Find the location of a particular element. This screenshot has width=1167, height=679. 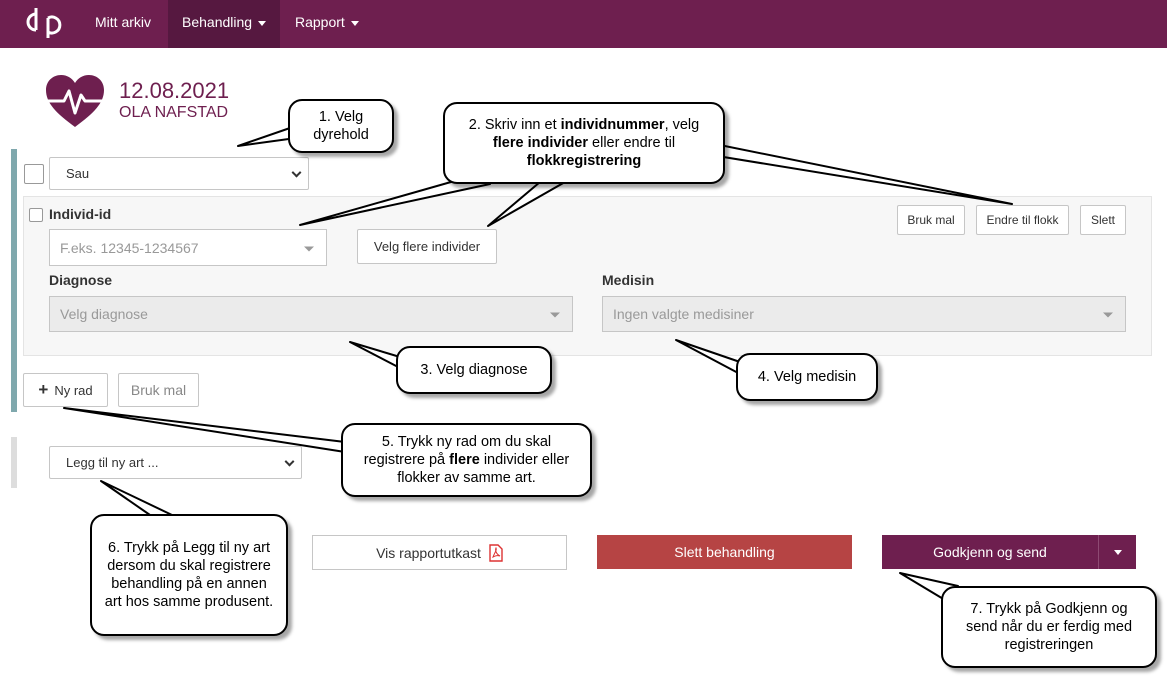

species-checkbox is located at coordinates (34, 174).